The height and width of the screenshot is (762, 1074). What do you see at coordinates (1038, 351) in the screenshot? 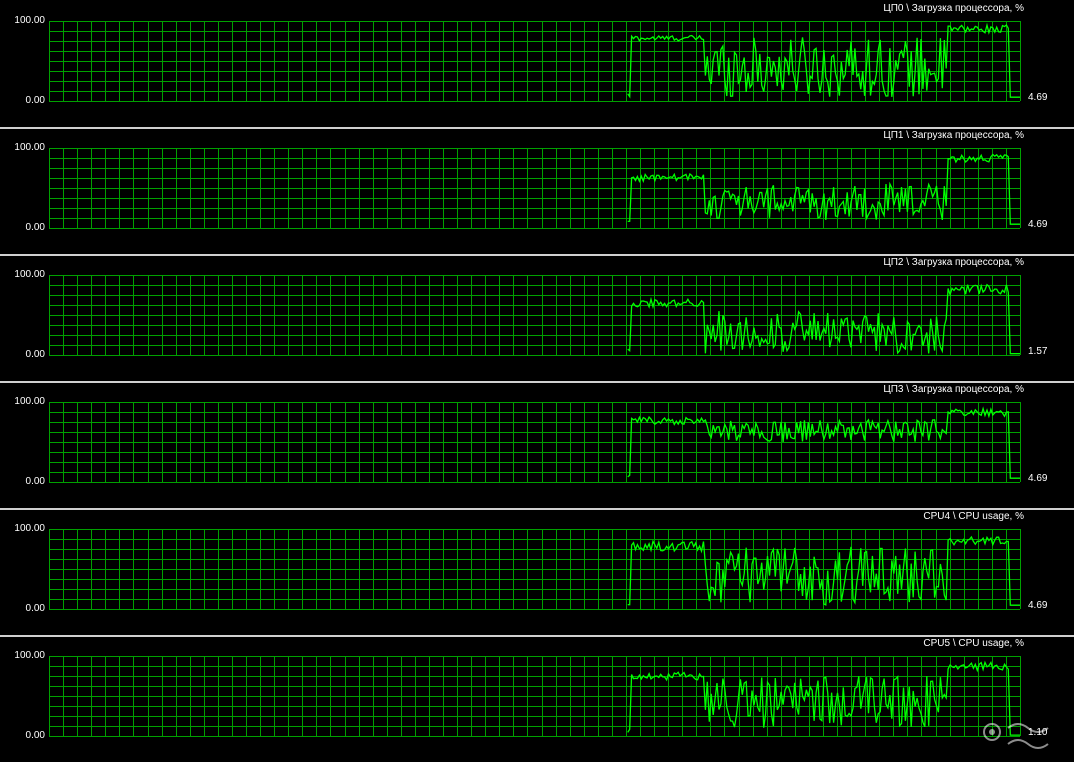
I see `current-value-label: 1.57` at bounding box center [1038, 351].